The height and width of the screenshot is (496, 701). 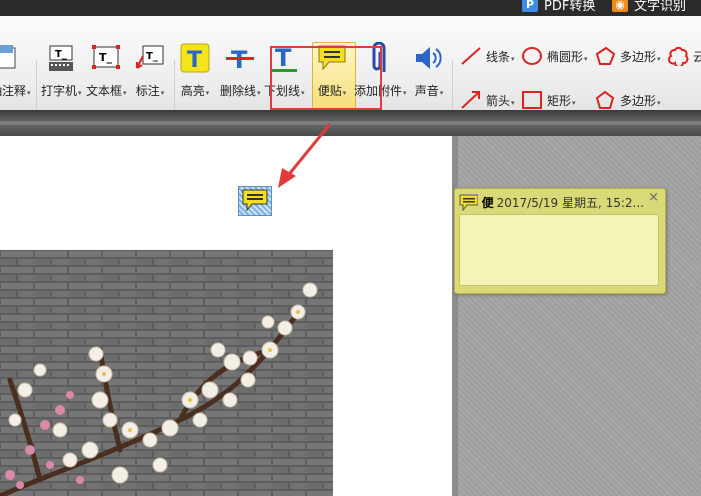 I want to click on sound-tool: 声音, so click(x=429, y=77).